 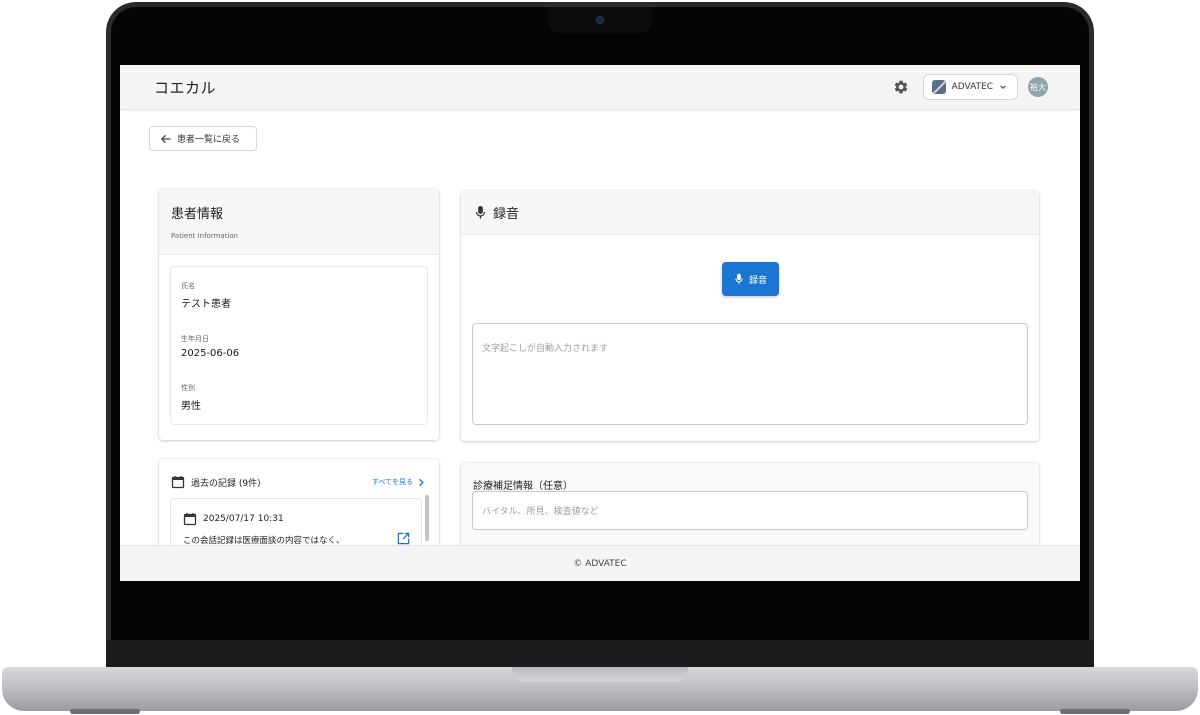 What do you see at coordinates (195, 339) in the screenshot?
I see `birthdate-label: 生年月日` at bounding box center [195, 339].